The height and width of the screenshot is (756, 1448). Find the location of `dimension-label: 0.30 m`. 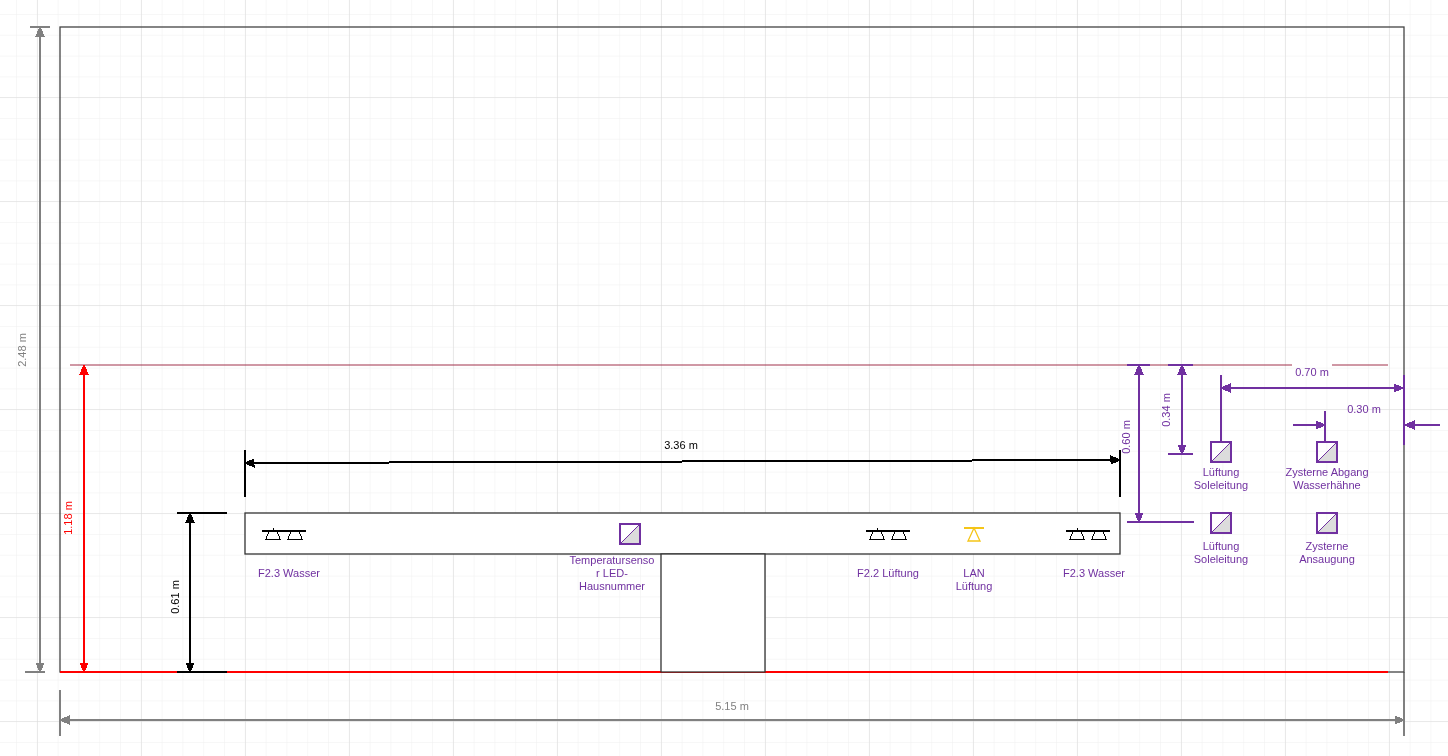

dimension-label: 0.30 m is located at coordinates (1364, 409).